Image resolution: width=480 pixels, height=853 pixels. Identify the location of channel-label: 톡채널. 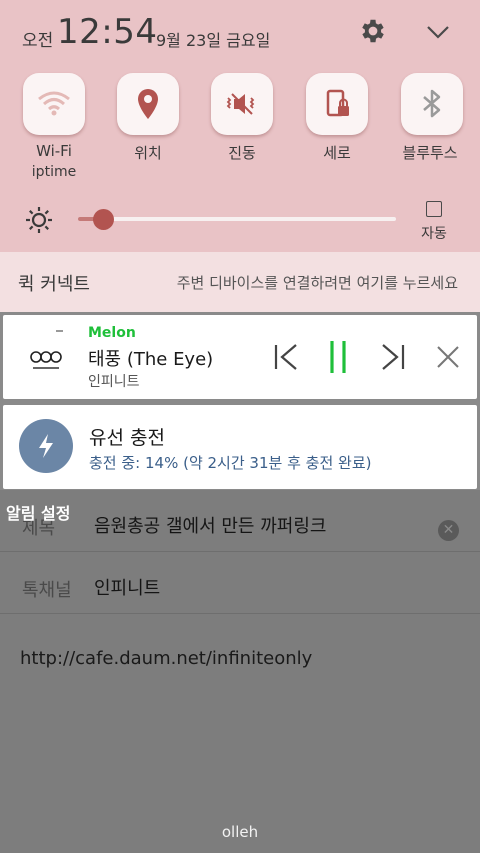
(47, 590).